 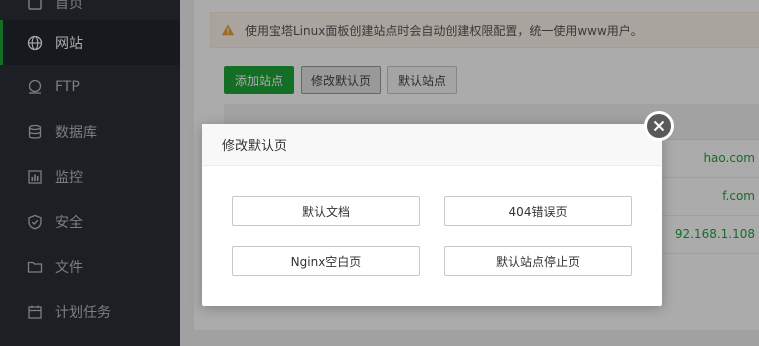 I want to click on error-404-page-button: 404错误页, so click(x=538, y=211).